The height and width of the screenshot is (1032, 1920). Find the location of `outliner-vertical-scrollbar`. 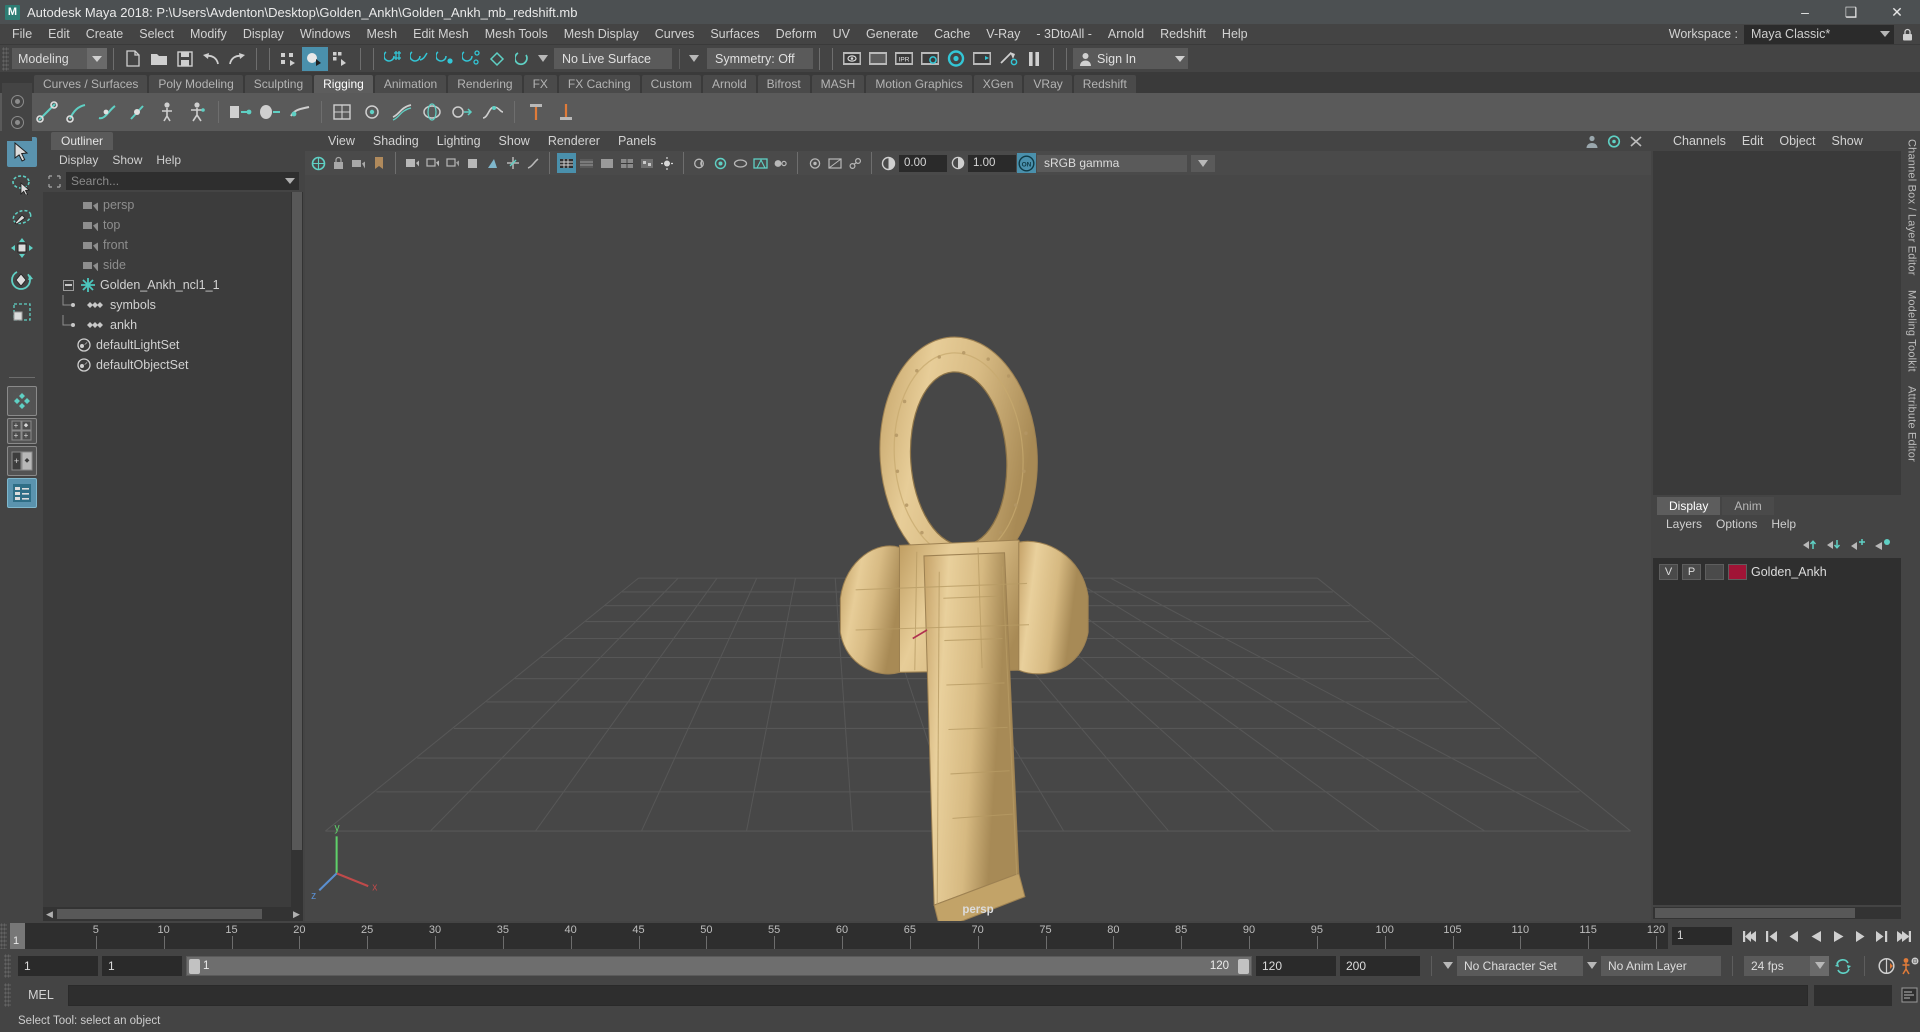

outliner-vertical-scrollbar is located at coordinates (297, 549).